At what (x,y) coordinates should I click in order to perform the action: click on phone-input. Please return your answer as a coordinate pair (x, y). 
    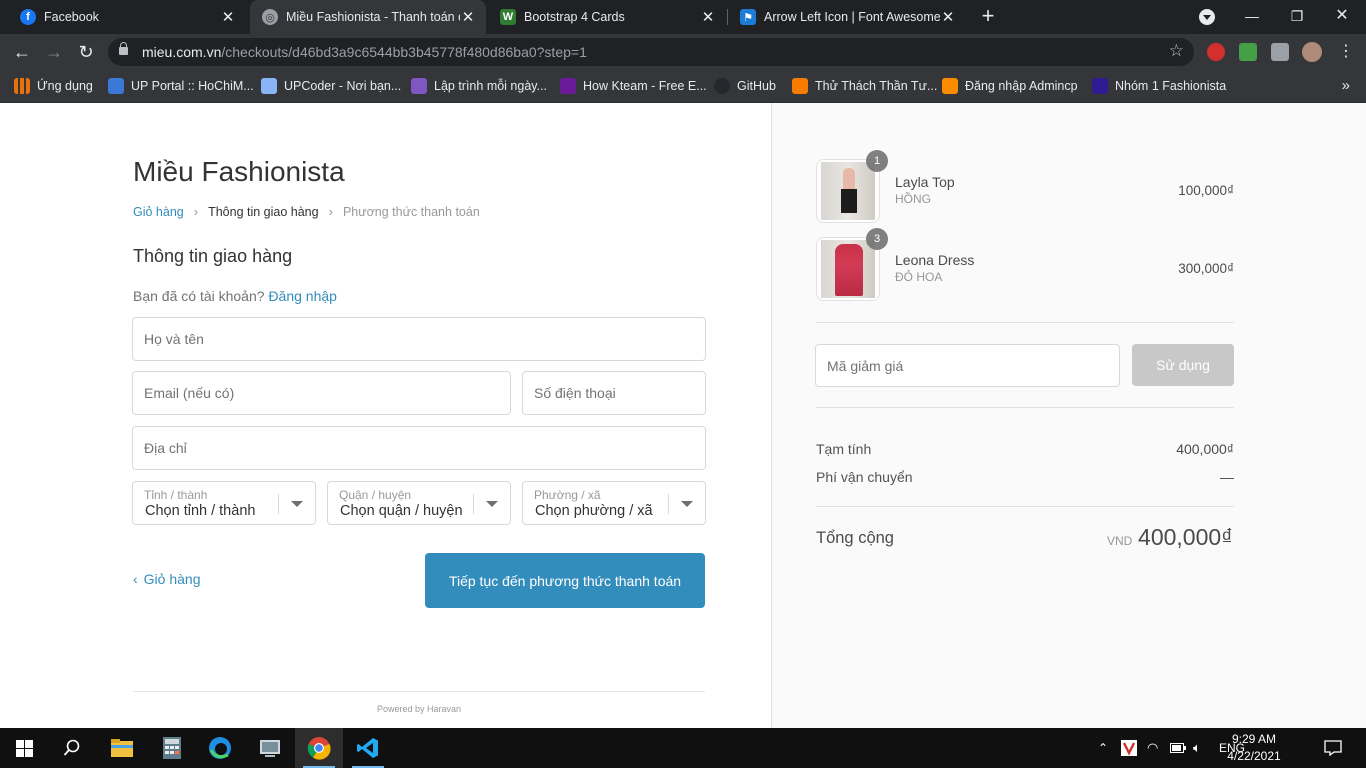
    Looking at the image, I should click on (614, 393).